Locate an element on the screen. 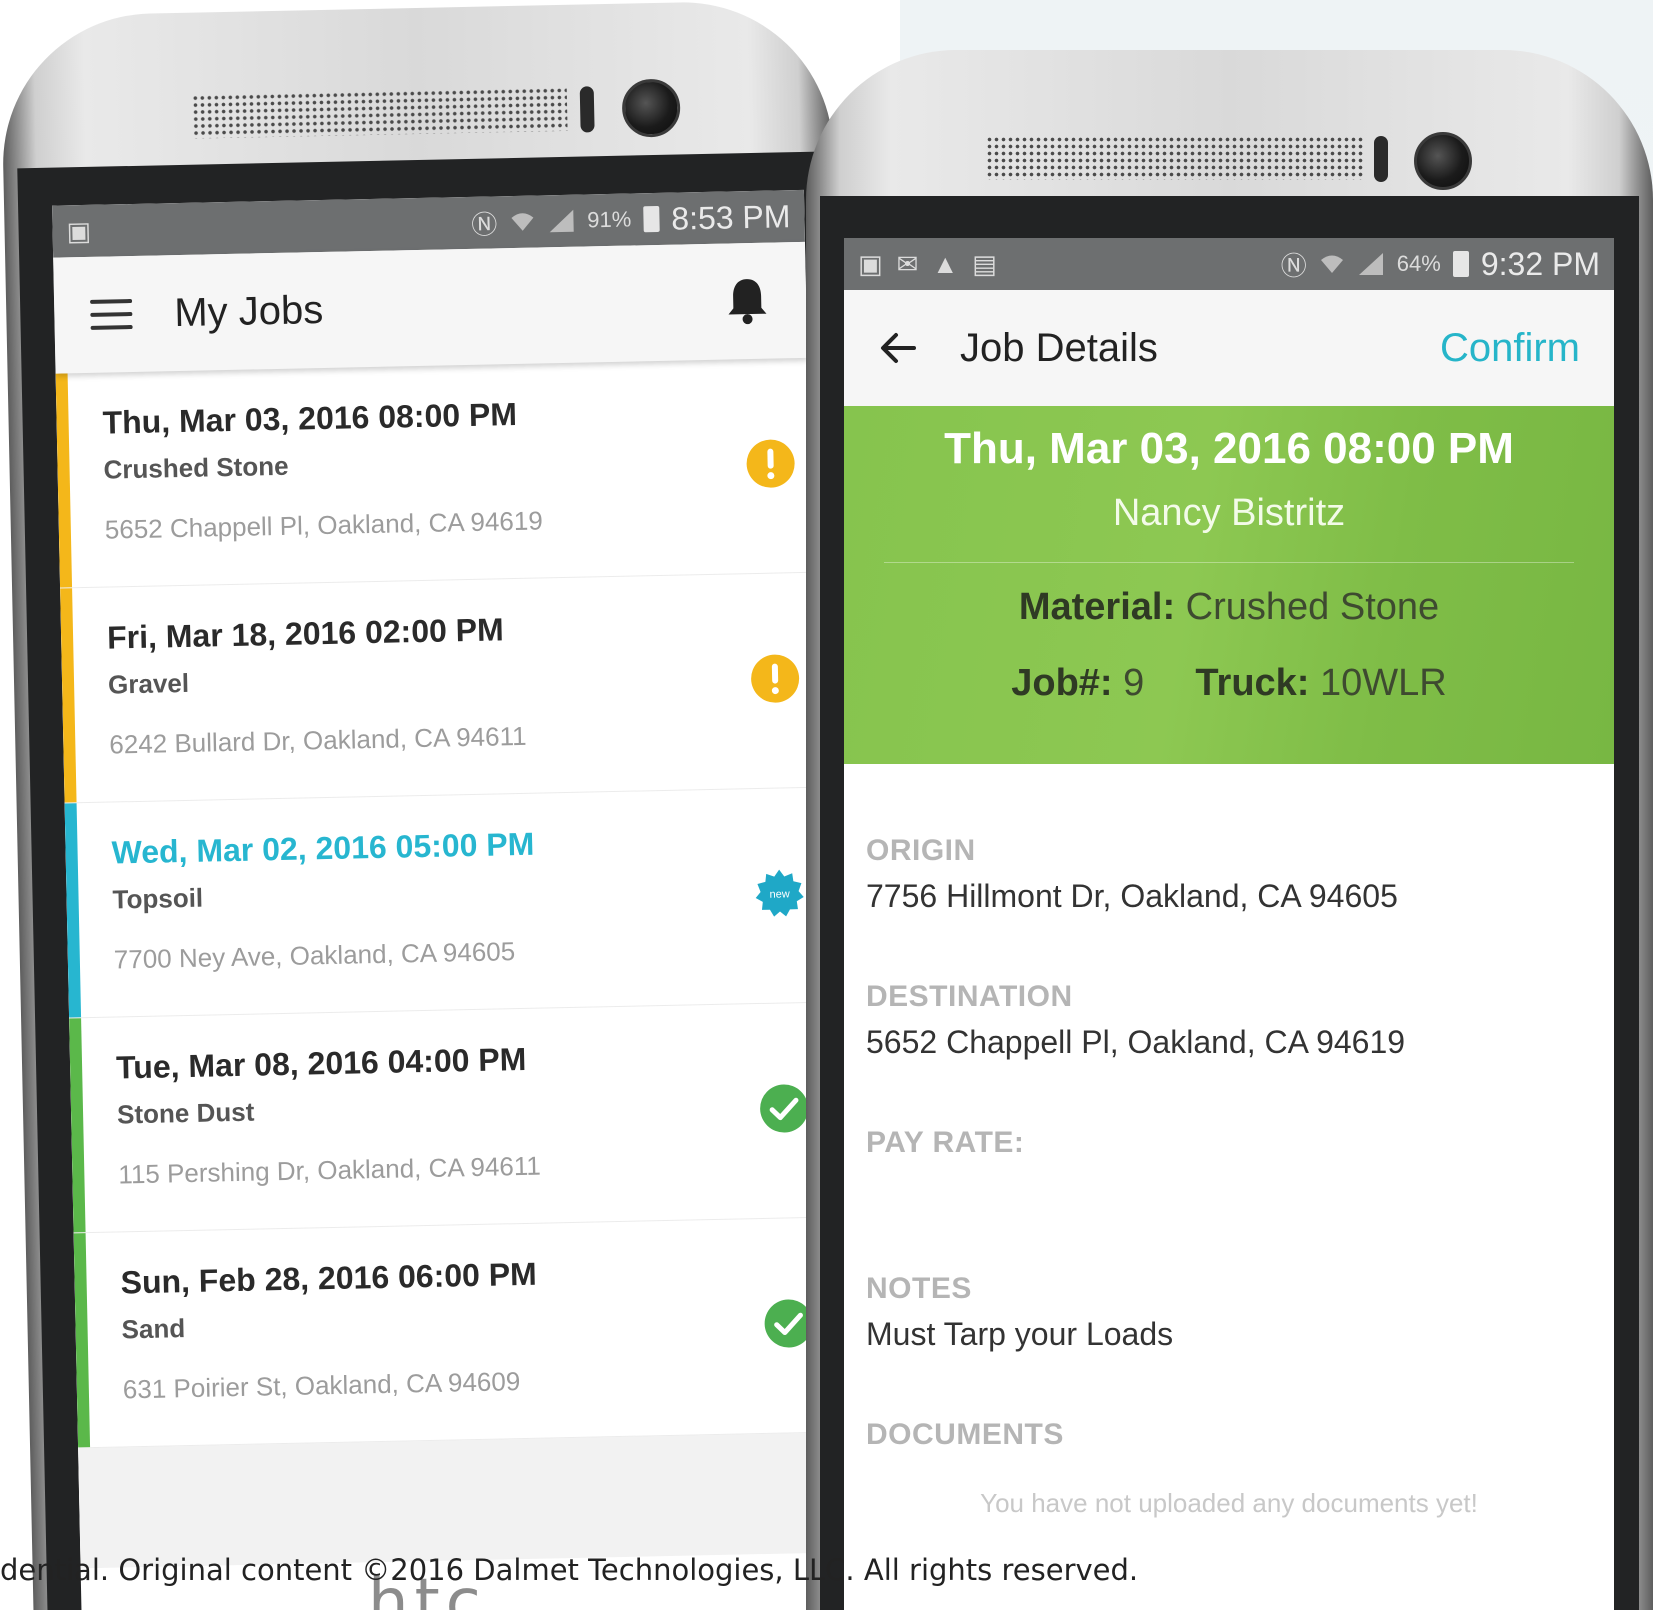  mail-icon: ✉ is located at coordinates (907, 263).